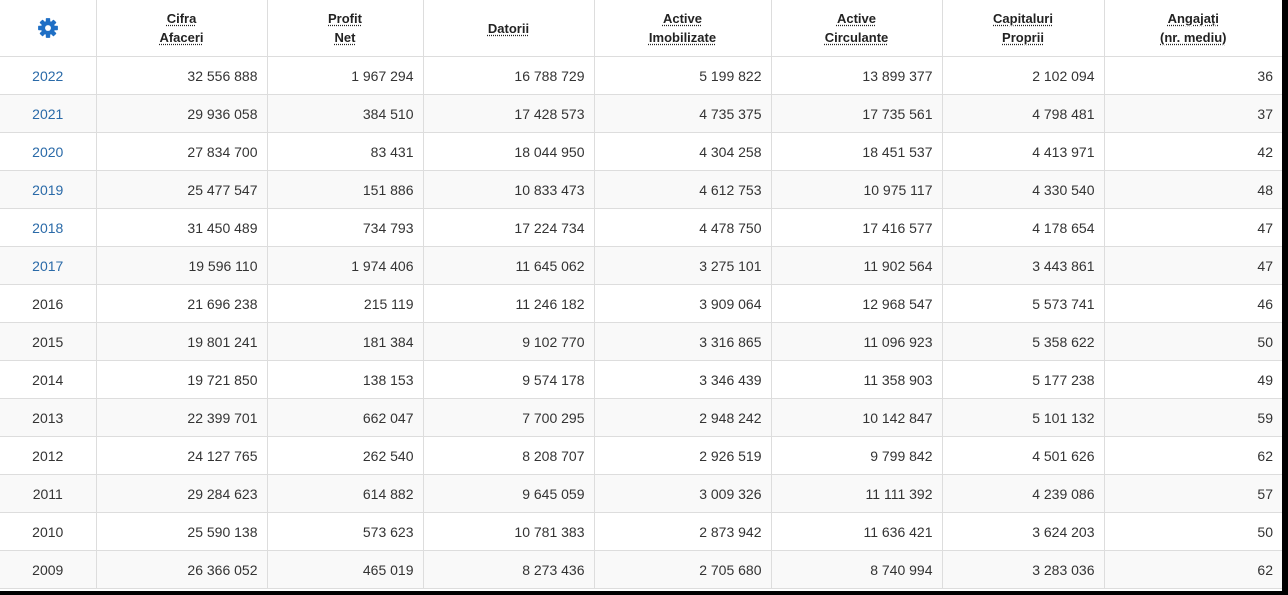 The height and width of the screenshot is (595, 1288). Describe the element at coordinates (1023, 75) in the screenshot. I see `value-cell-capitaluri-proprii: 2 102 094` at that location.